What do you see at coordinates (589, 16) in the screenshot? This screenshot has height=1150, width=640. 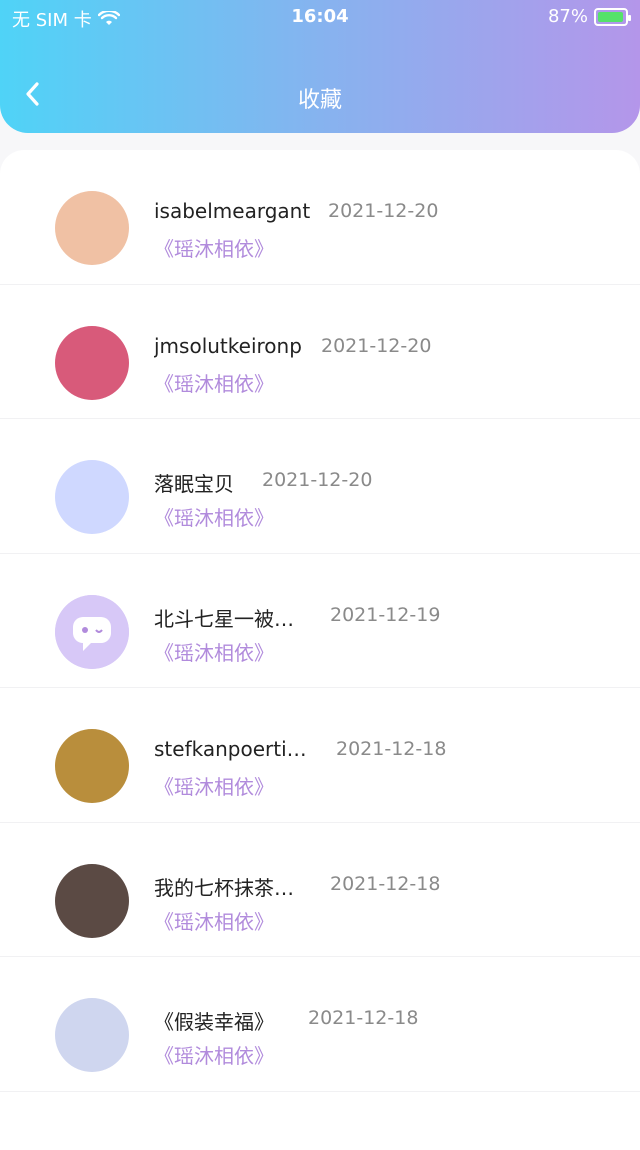 I see `battery-status: 87%` at bounding box center [589, 16].